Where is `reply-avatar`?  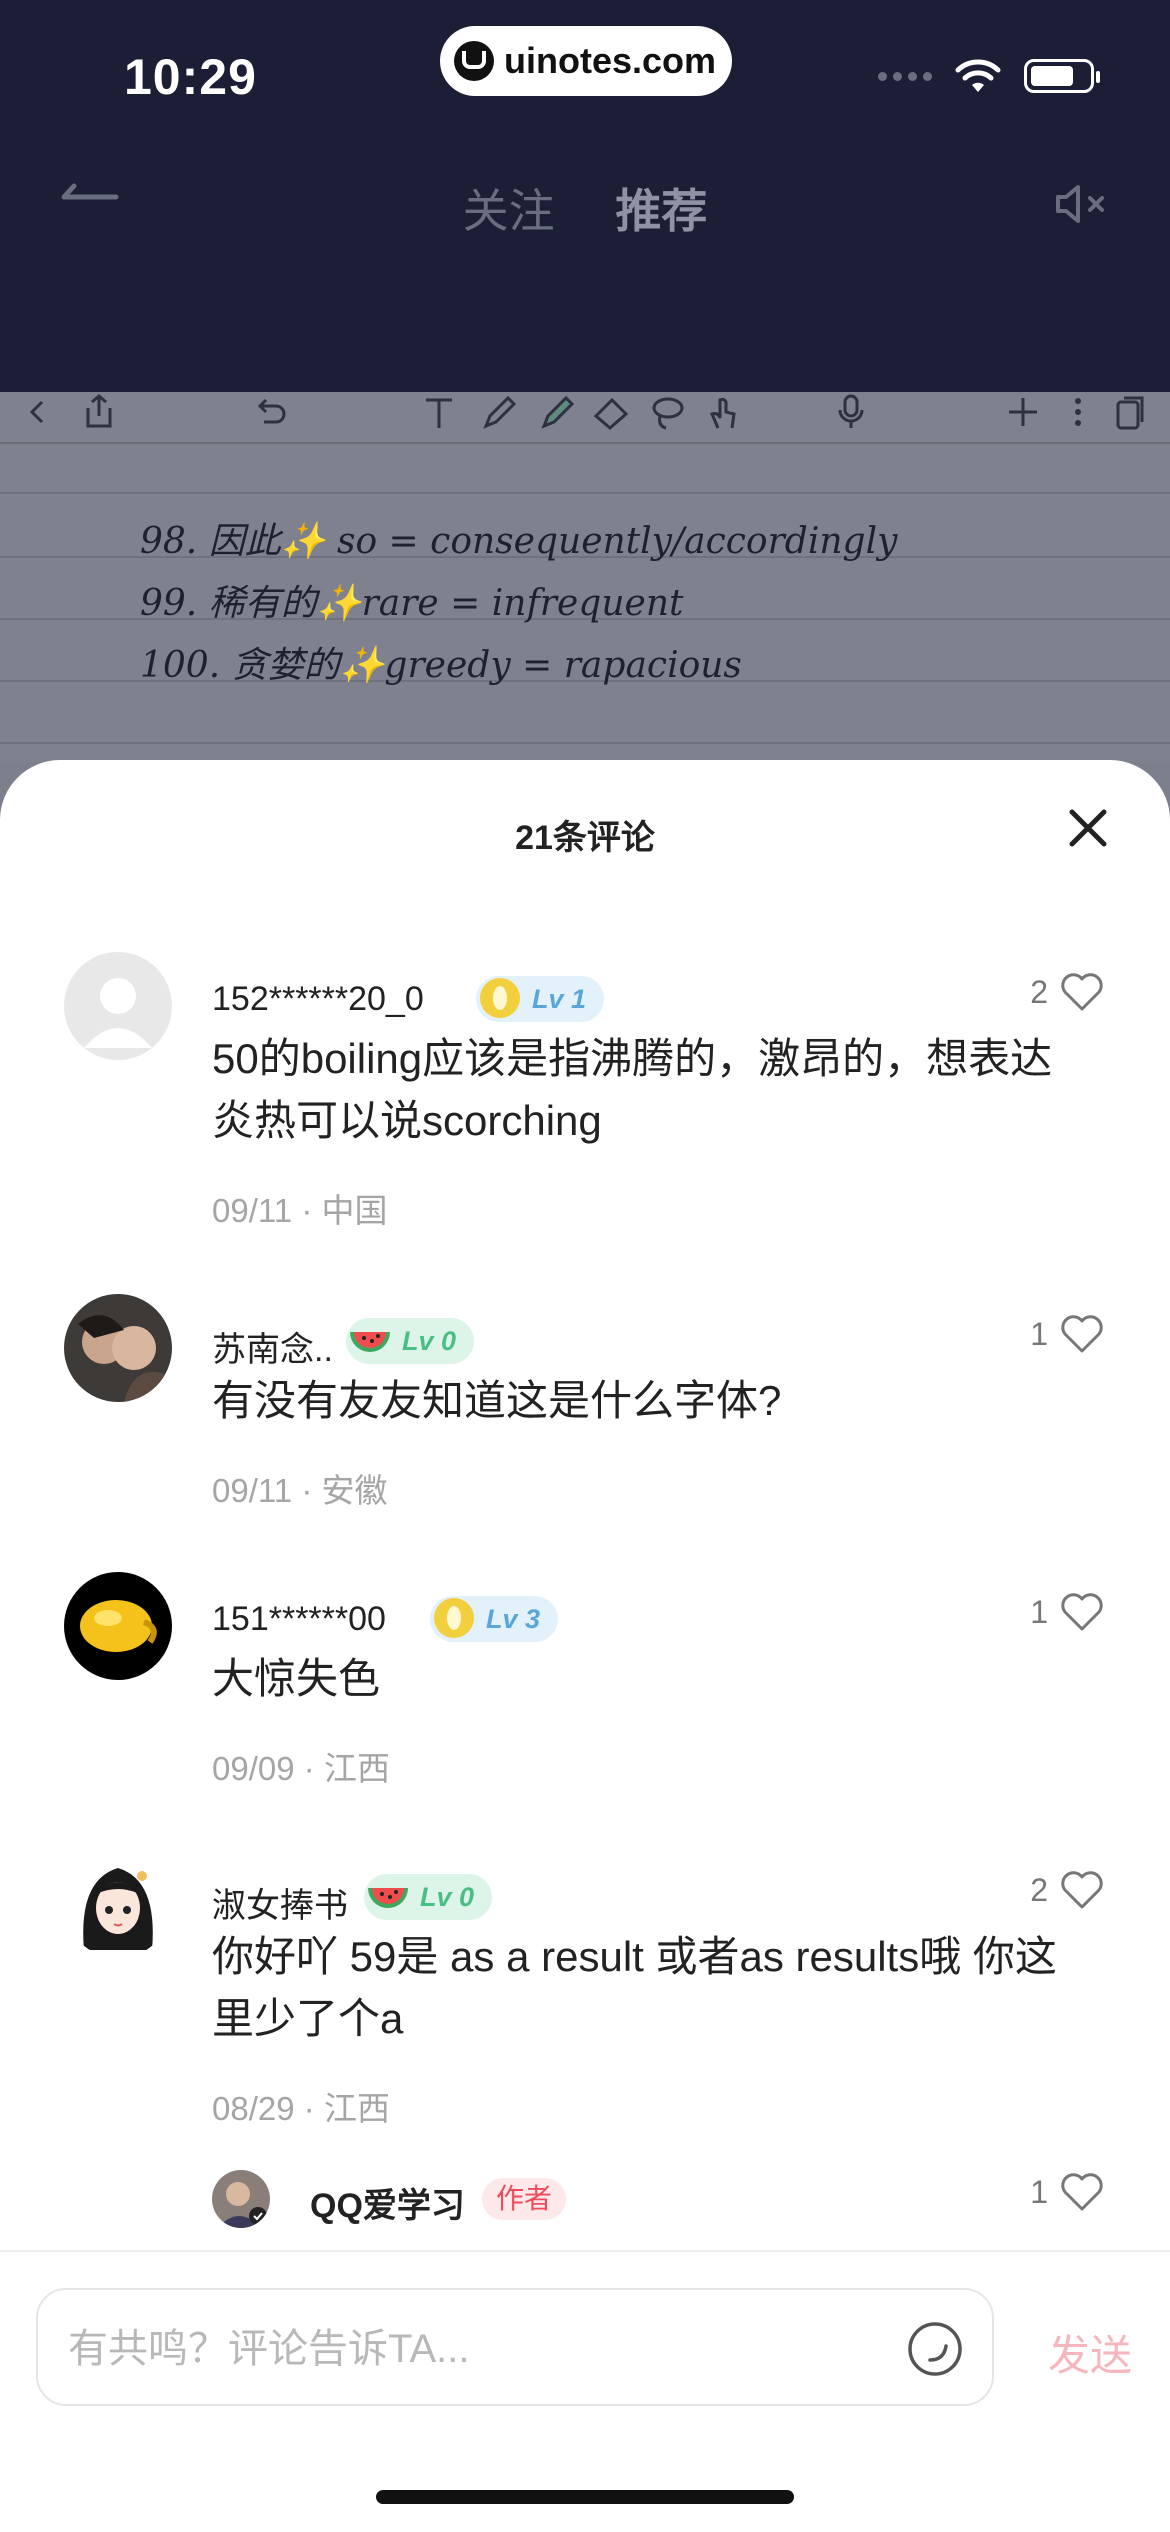 reply-avatar is located at coordinates (241, 2199).